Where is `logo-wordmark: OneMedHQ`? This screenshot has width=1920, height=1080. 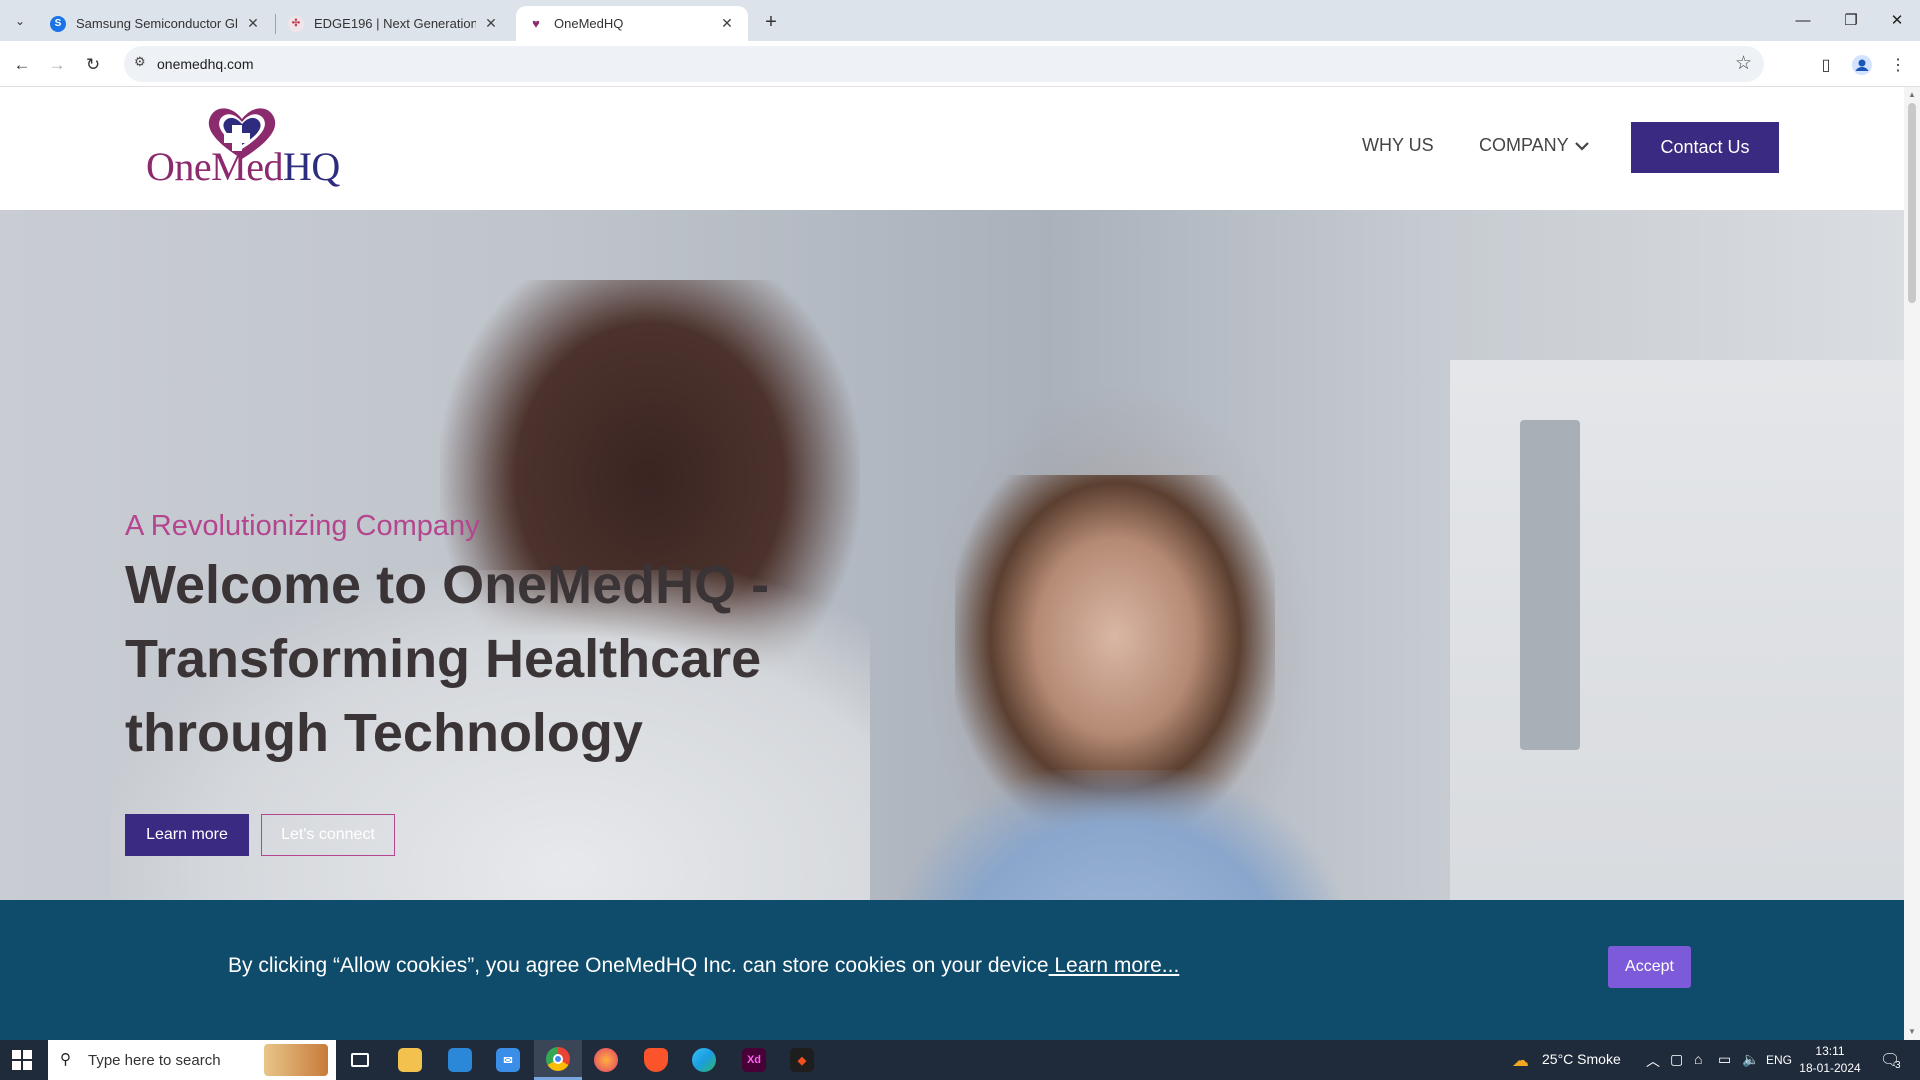
logo-wordmark: OneMedHQ is located at coordinates (243, 166).